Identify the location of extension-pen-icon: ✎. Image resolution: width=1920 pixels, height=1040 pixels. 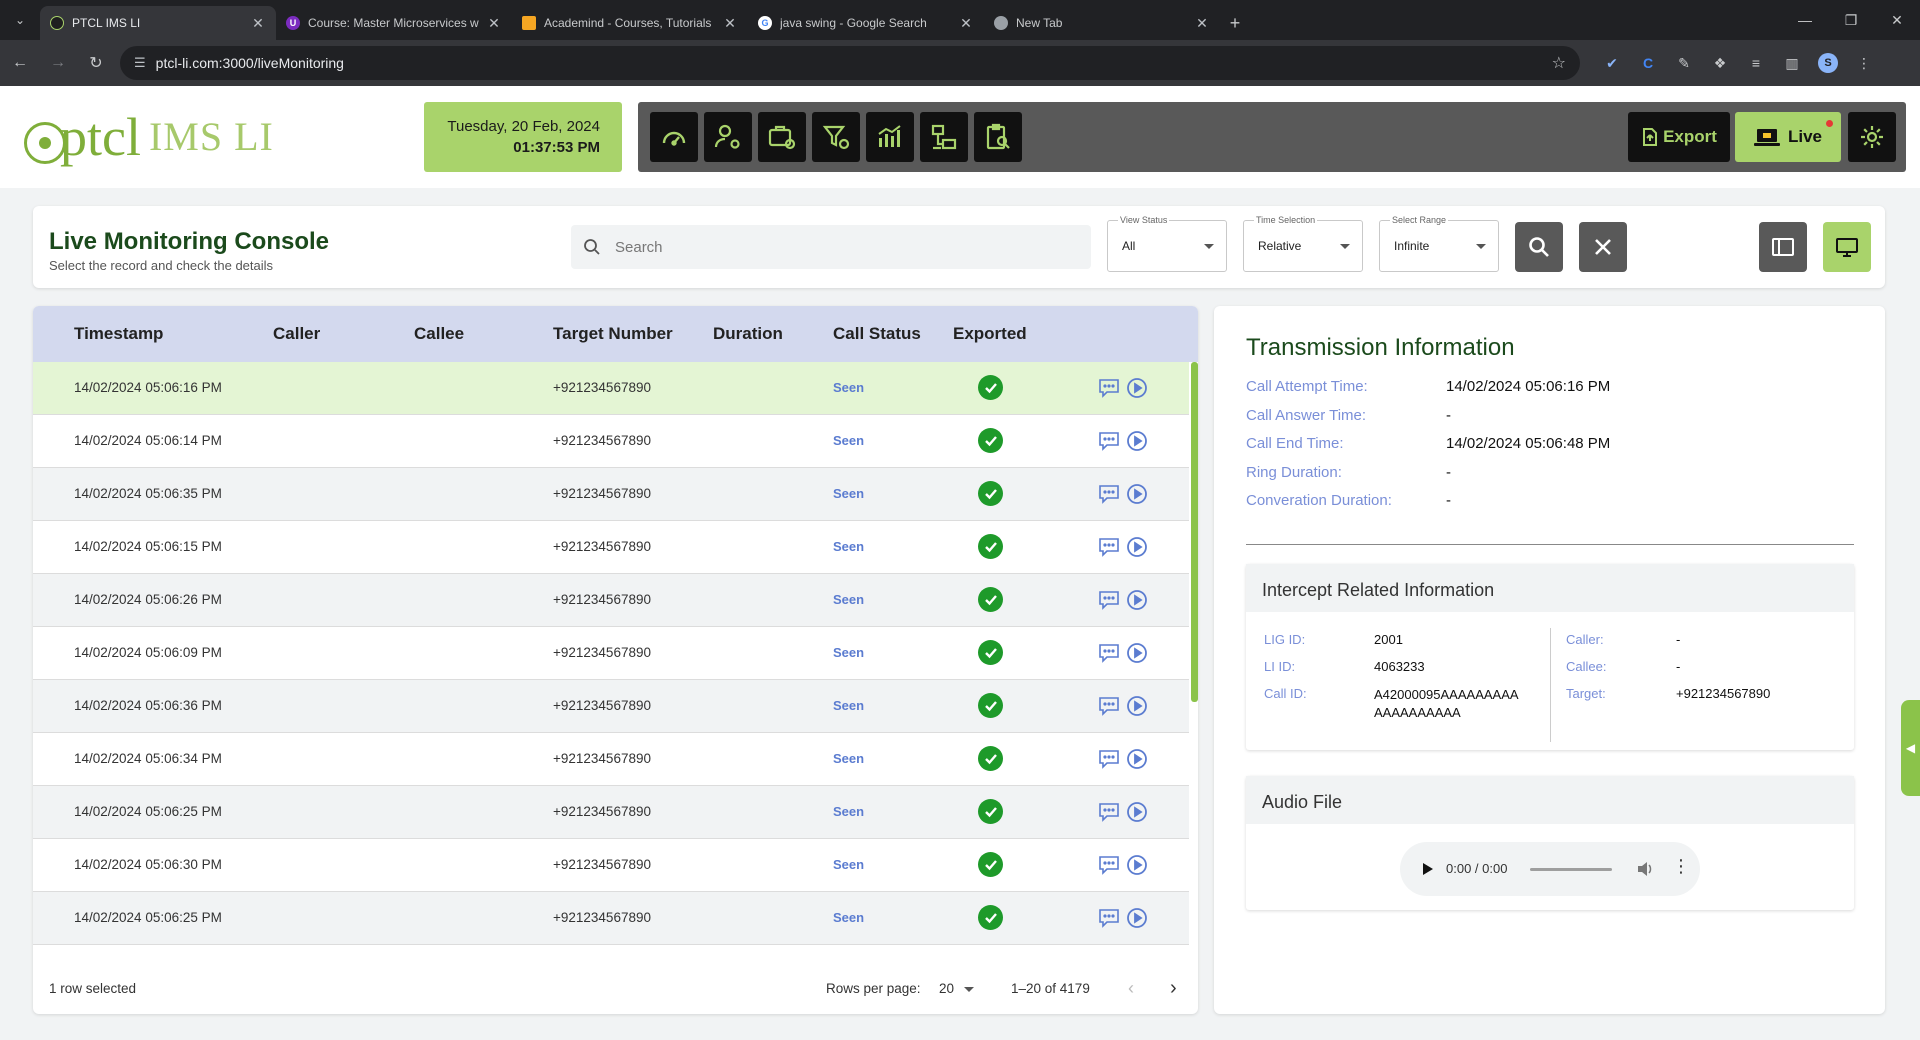
(1684, 63).